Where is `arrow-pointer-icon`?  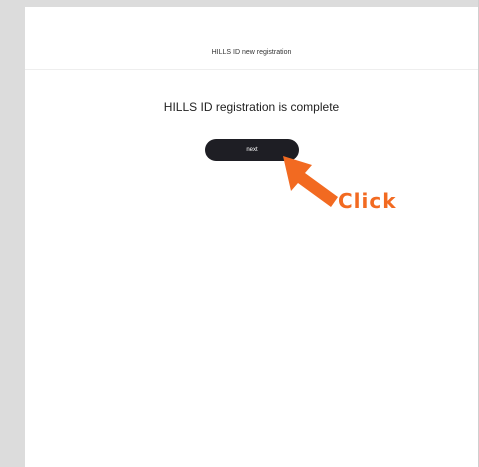
arrow-pointer-icon is located at coordinates (310, 181).